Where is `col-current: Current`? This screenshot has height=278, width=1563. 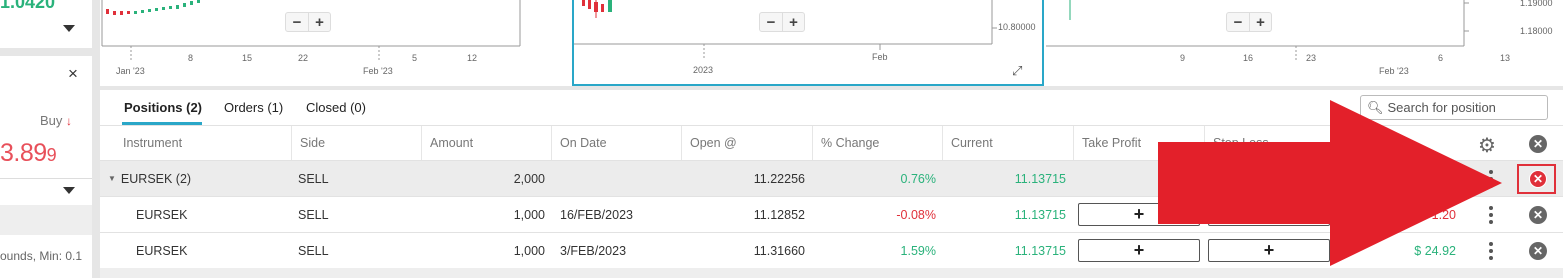
col-current: Current is located at coordinates (1008, 143).